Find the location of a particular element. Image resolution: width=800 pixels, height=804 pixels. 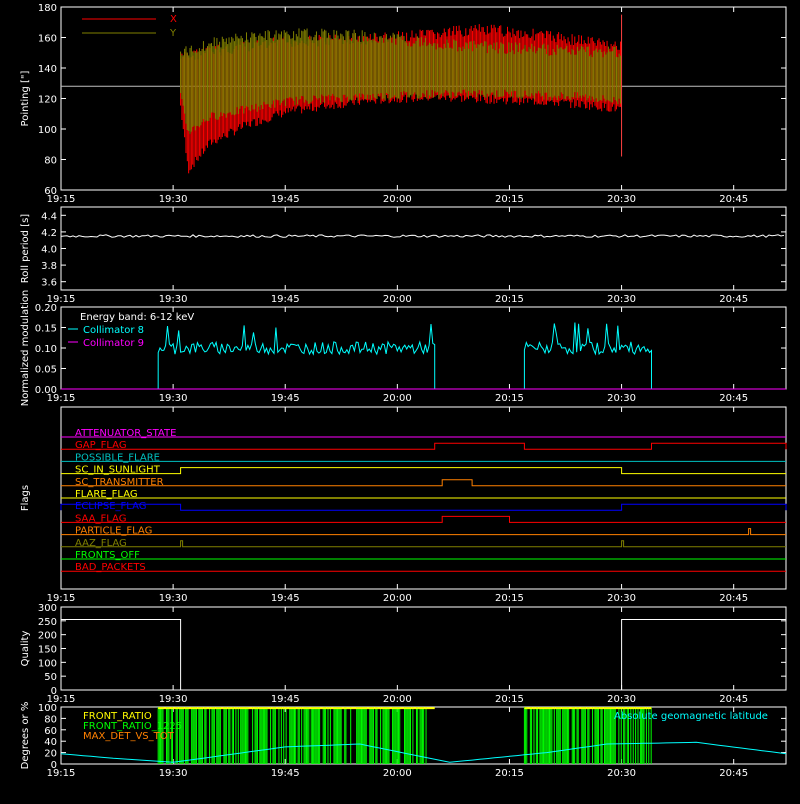

y-tick-label: 3.8 is located at coordinates (49, 266).